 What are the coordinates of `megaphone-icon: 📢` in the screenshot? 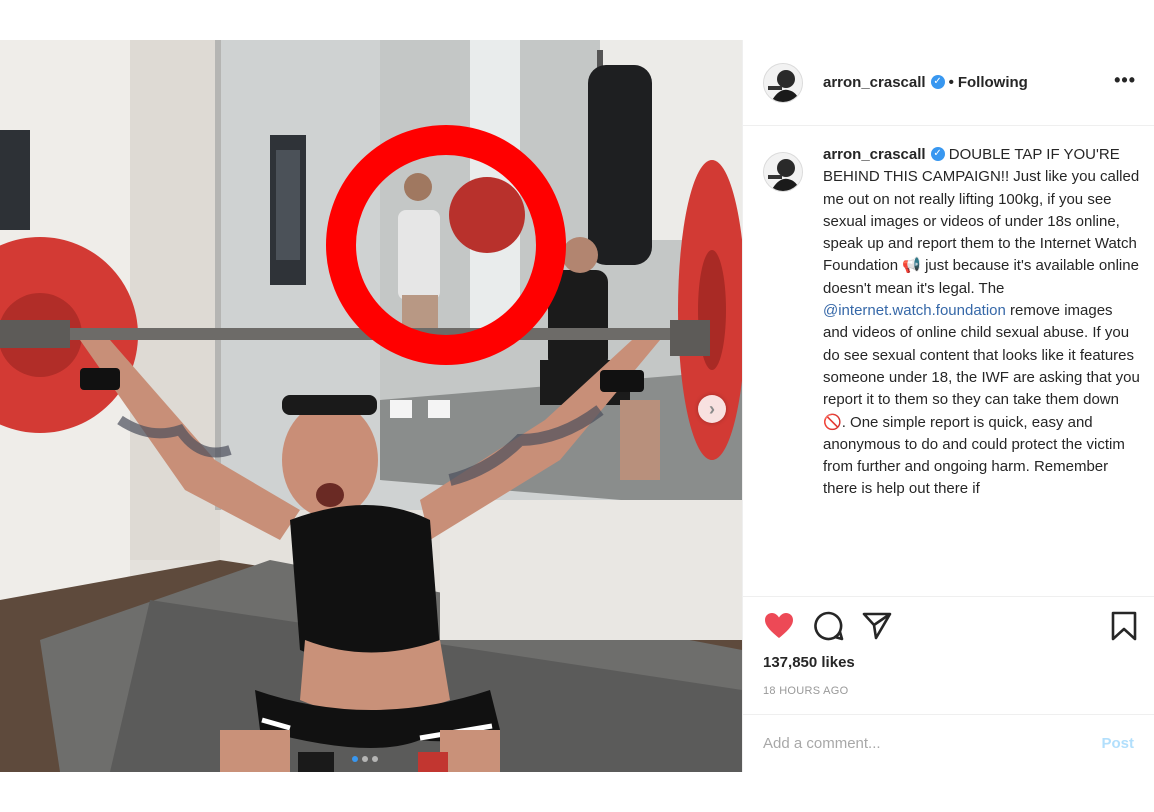 It's located at (911, 266).